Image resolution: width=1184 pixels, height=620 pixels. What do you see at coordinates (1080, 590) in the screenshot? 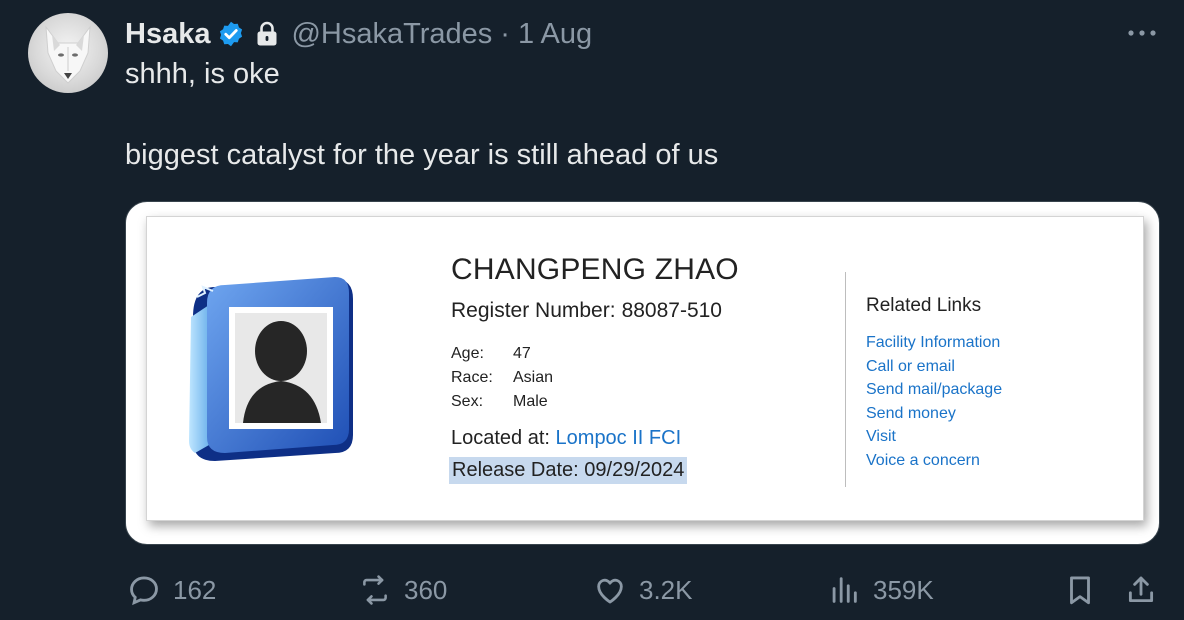
I see `bookmark-icon` at bounding box center [1080, 590].